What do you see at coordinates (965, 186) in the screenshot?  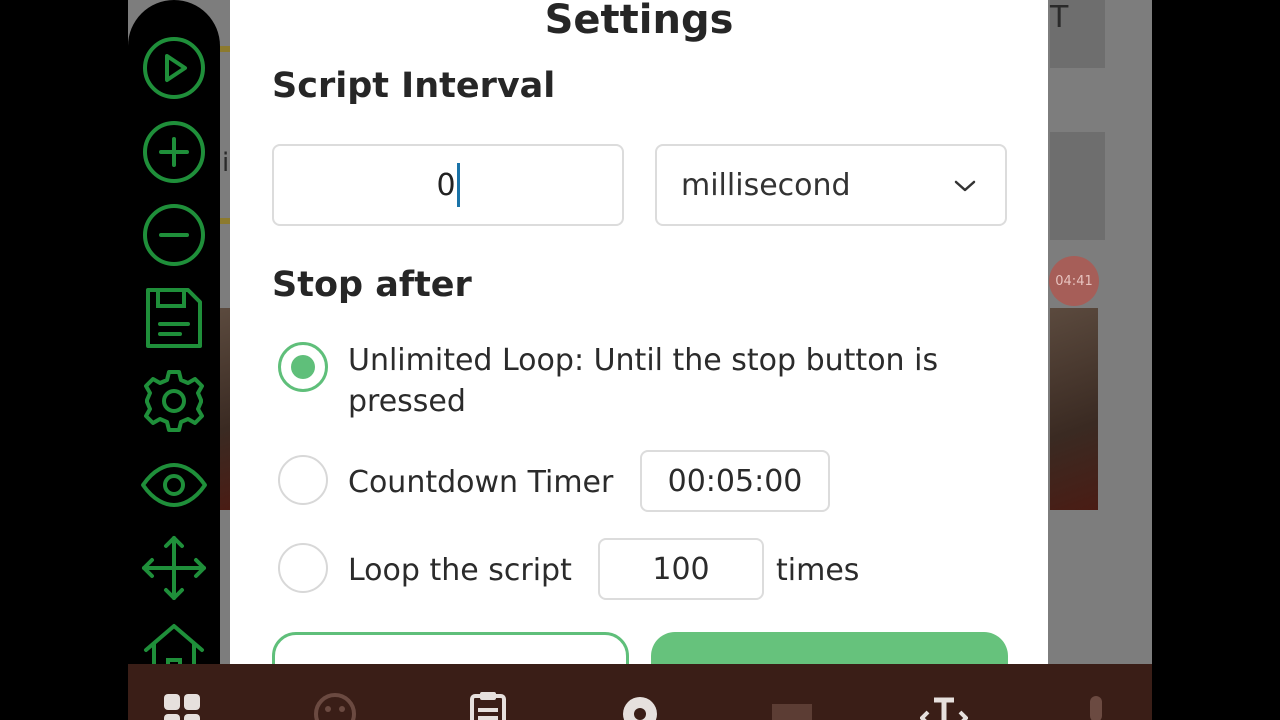 I see `chevron-down-icon` at bounding box center [965, 186].